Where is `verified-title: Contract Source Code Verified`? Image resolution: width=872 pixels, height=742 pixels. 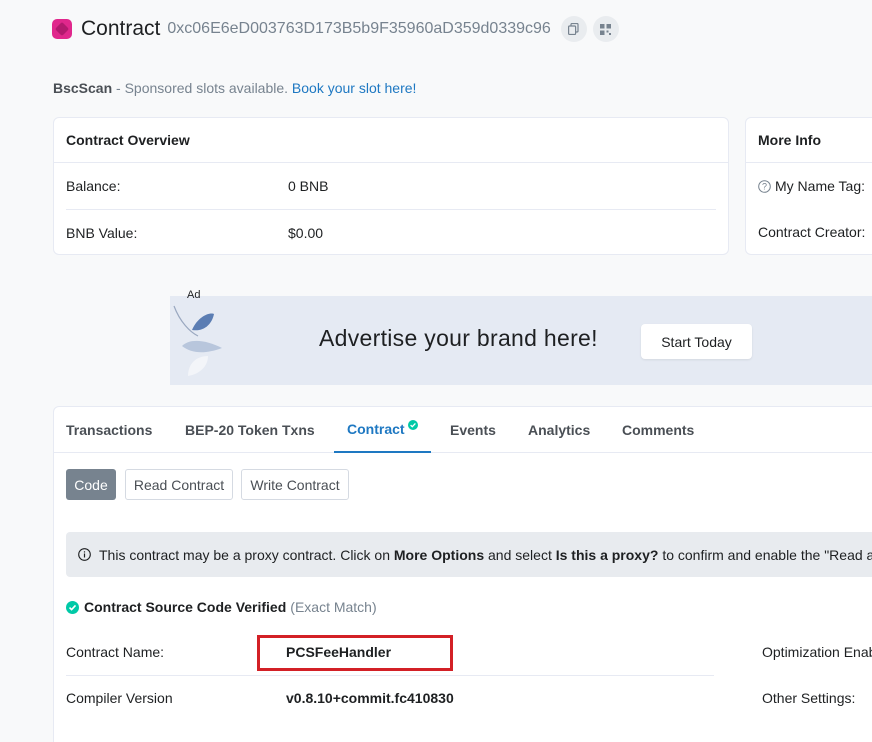
verified-title: Contract Source Code Verified is located at coordinates (185, 607).